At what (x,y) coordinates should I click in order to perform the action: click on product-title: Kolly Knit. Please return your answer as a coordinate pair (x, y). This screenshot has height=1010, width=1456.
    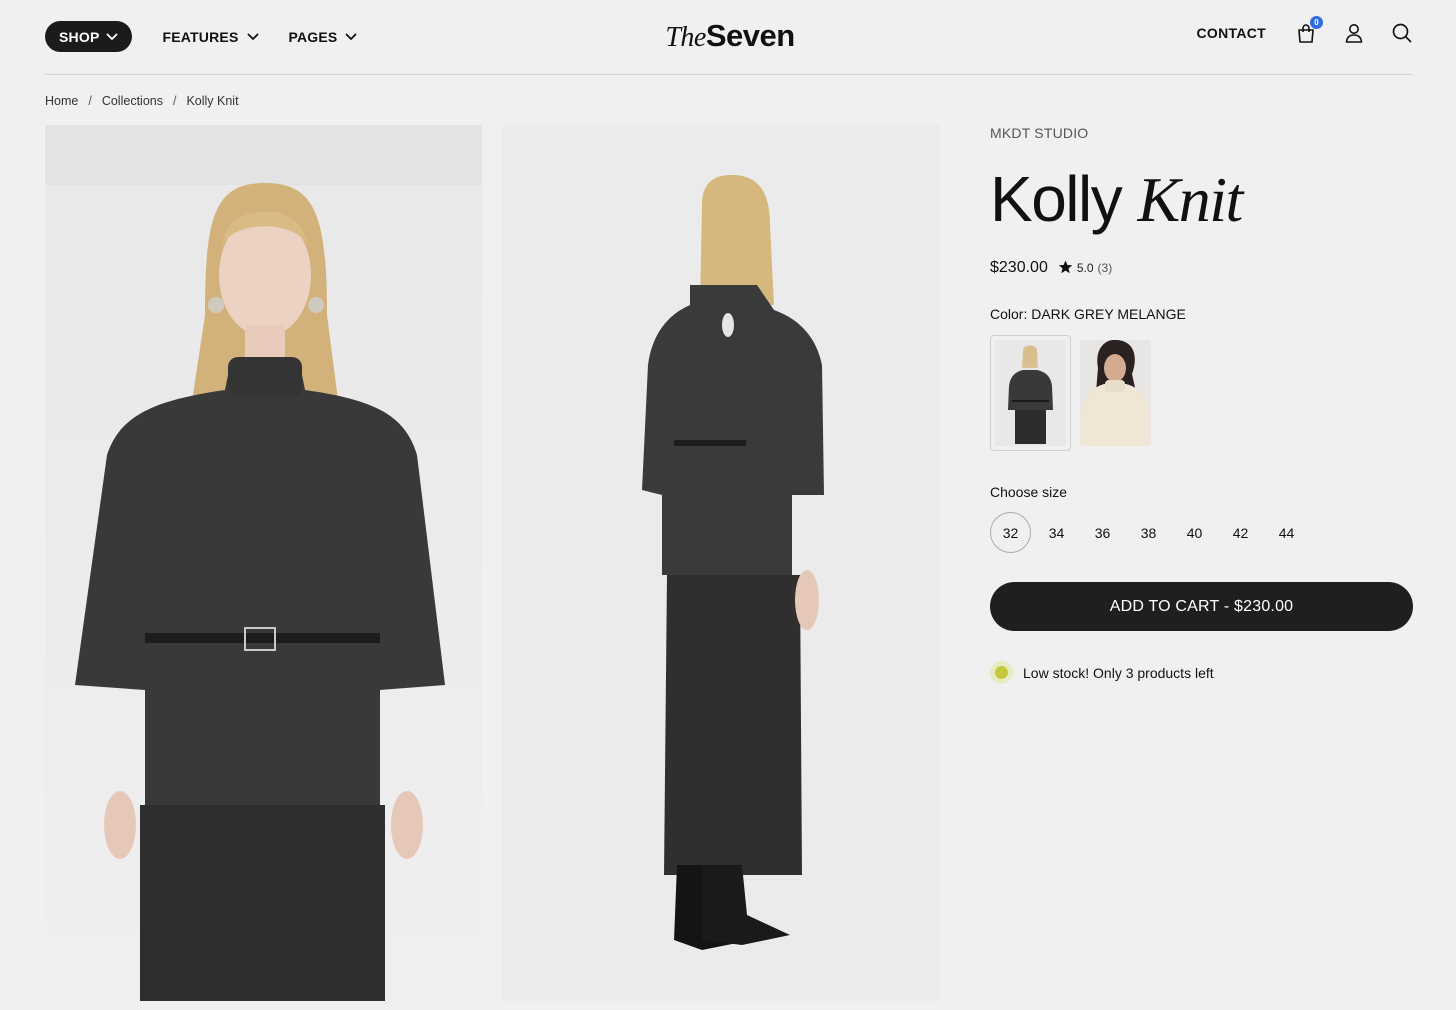
    Looking at the image, I should click on (1201, 199).